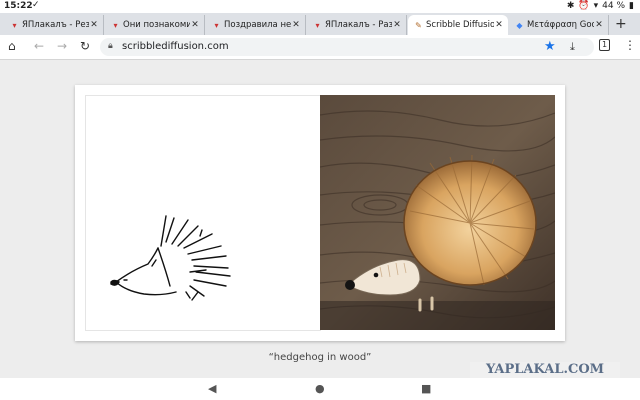  What do you see at coordinates (110, 46) in the screenshot?
I see `lock-icon: 🔒︎` at bounding box center [110, 46].